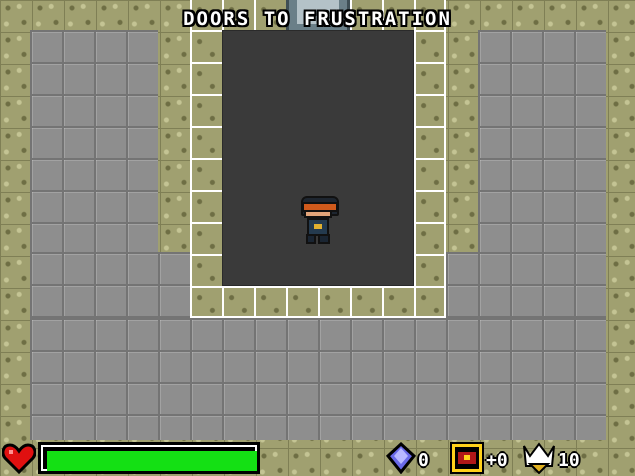  I want to click on crown-counter: 10, so click(562, 459).